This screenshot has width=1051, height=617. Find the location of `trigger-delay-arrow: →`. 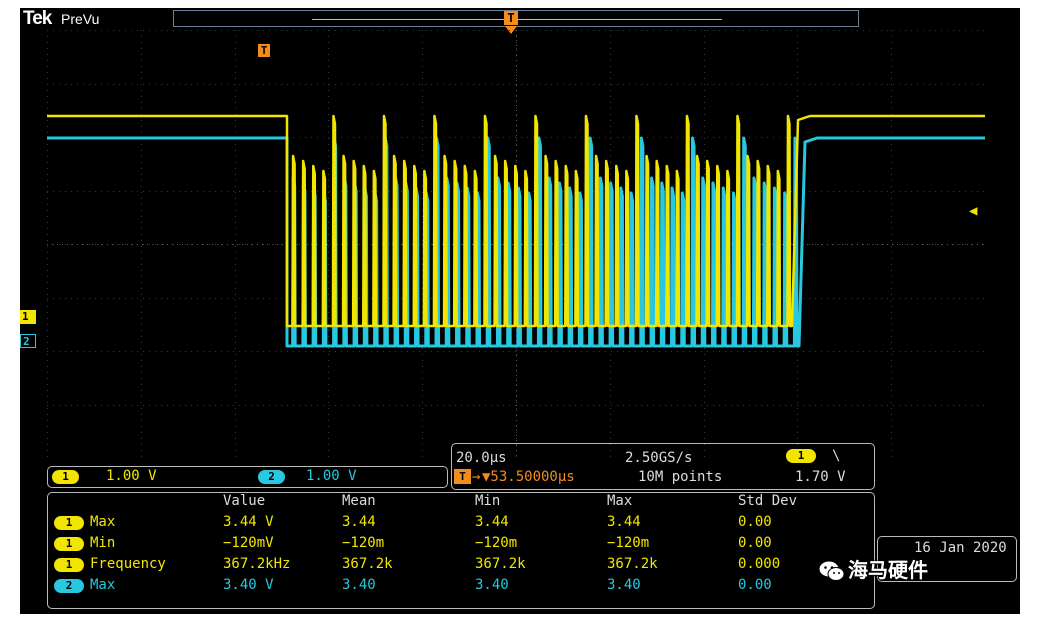

trigger-delay-arrow: → is located at coordinates (476, 477).